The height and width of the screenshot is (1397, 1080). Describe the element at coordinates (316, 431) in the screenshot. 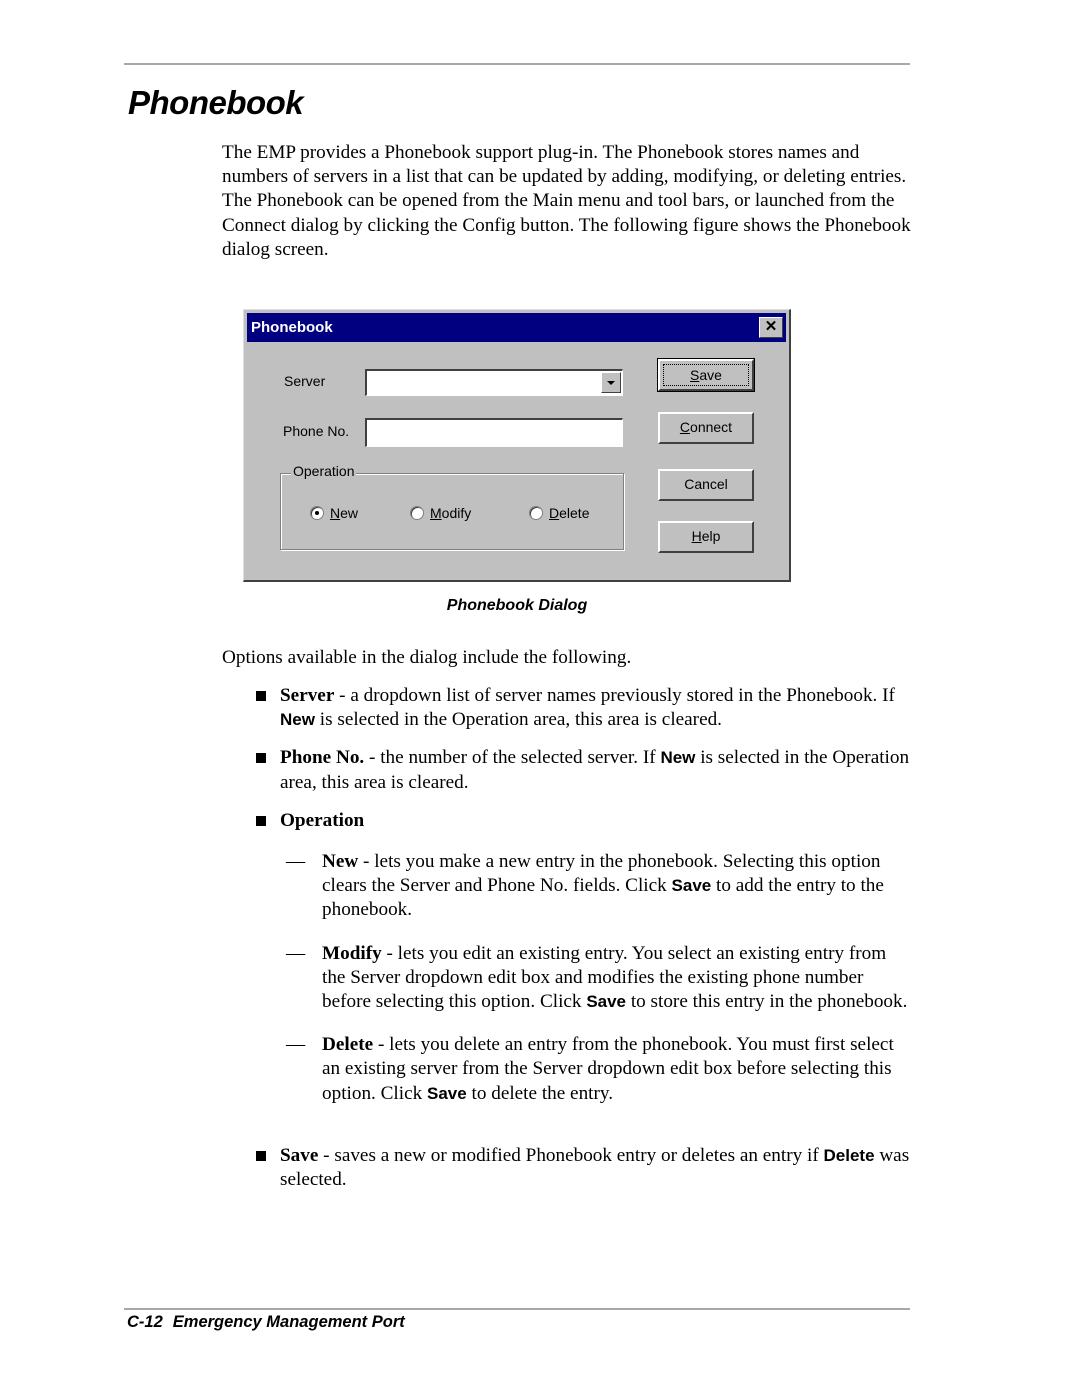

I see `phone-label: Phone No.` at that location.